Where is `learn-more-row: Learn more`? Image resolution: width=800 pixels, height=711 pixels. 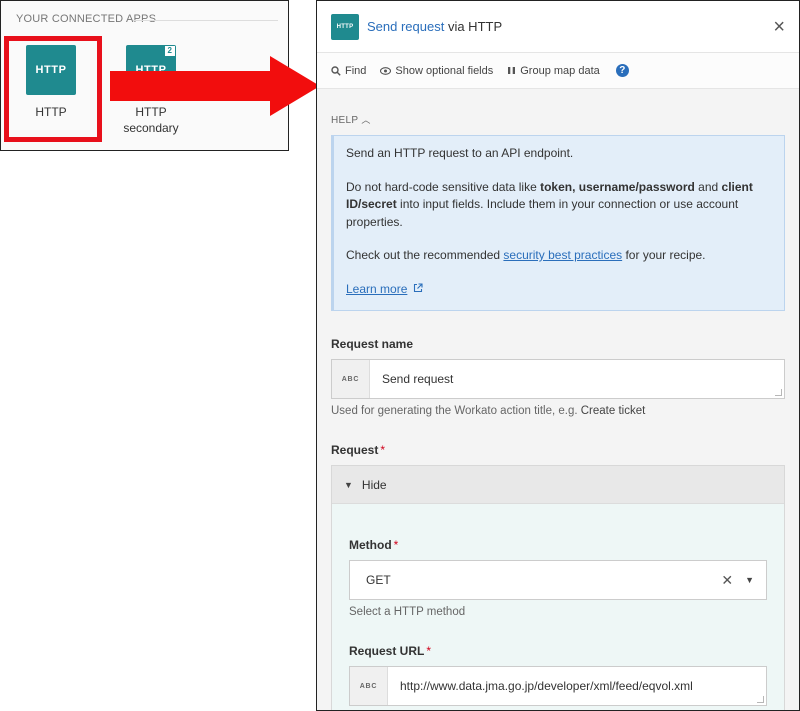
learn-more-row: Learn more is located at coordinates (558, 290).